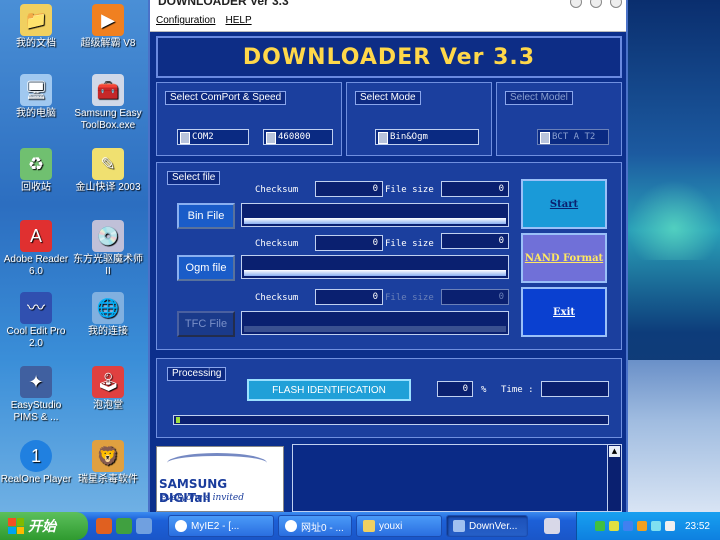  I want to click on desktop-icon-my-computer: 🖥 我的电脑, so click(36, 97).